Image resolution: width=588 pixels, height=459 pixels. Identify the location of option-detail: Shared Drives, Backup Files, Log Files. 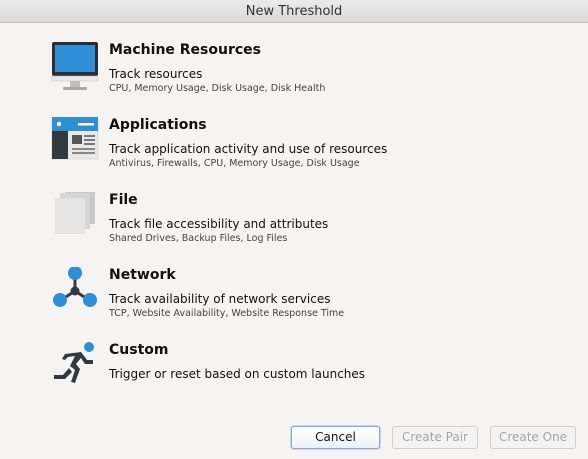
(198, 238).